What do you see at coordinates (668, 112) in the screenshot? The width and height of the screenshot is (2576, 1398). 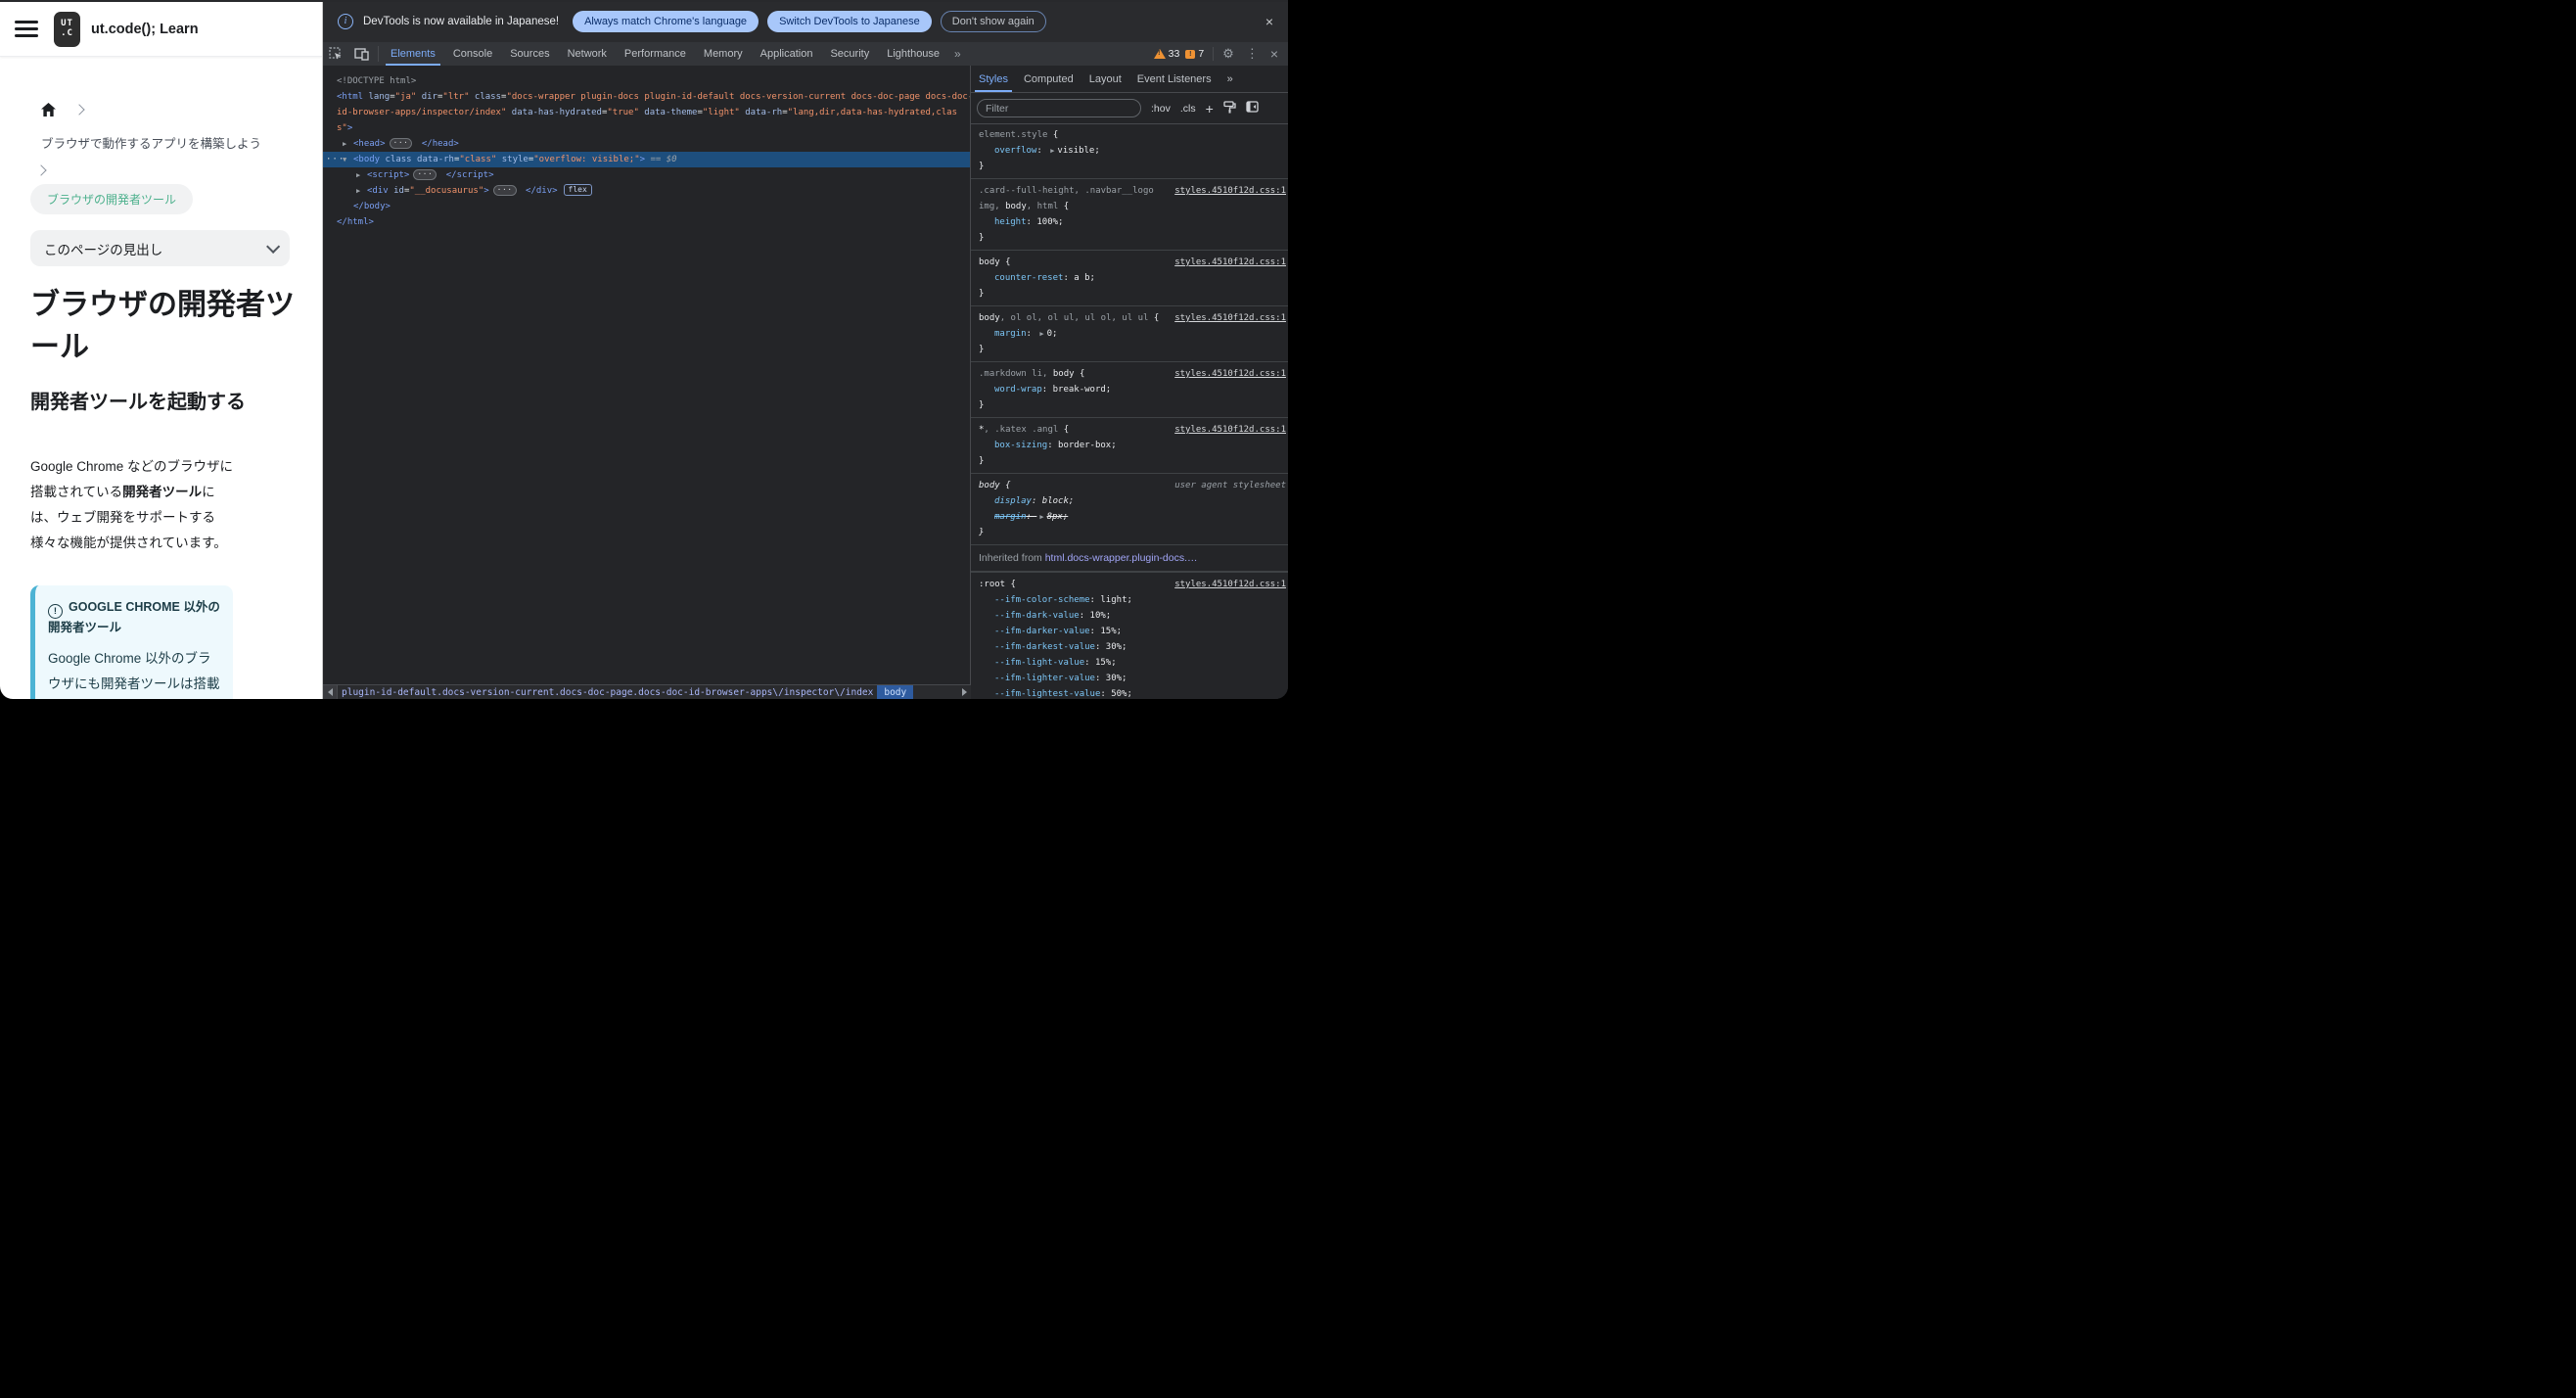 I see `code-token: data-theme` at bounding box center [668, 112].